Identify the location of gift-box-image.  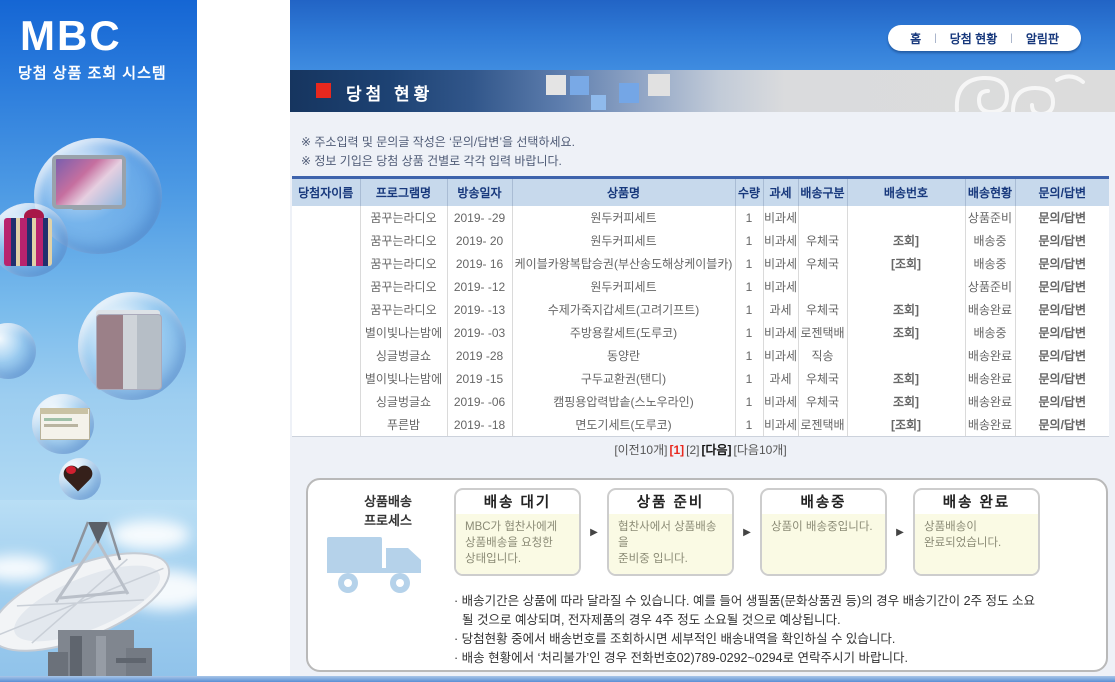
(28, 242).